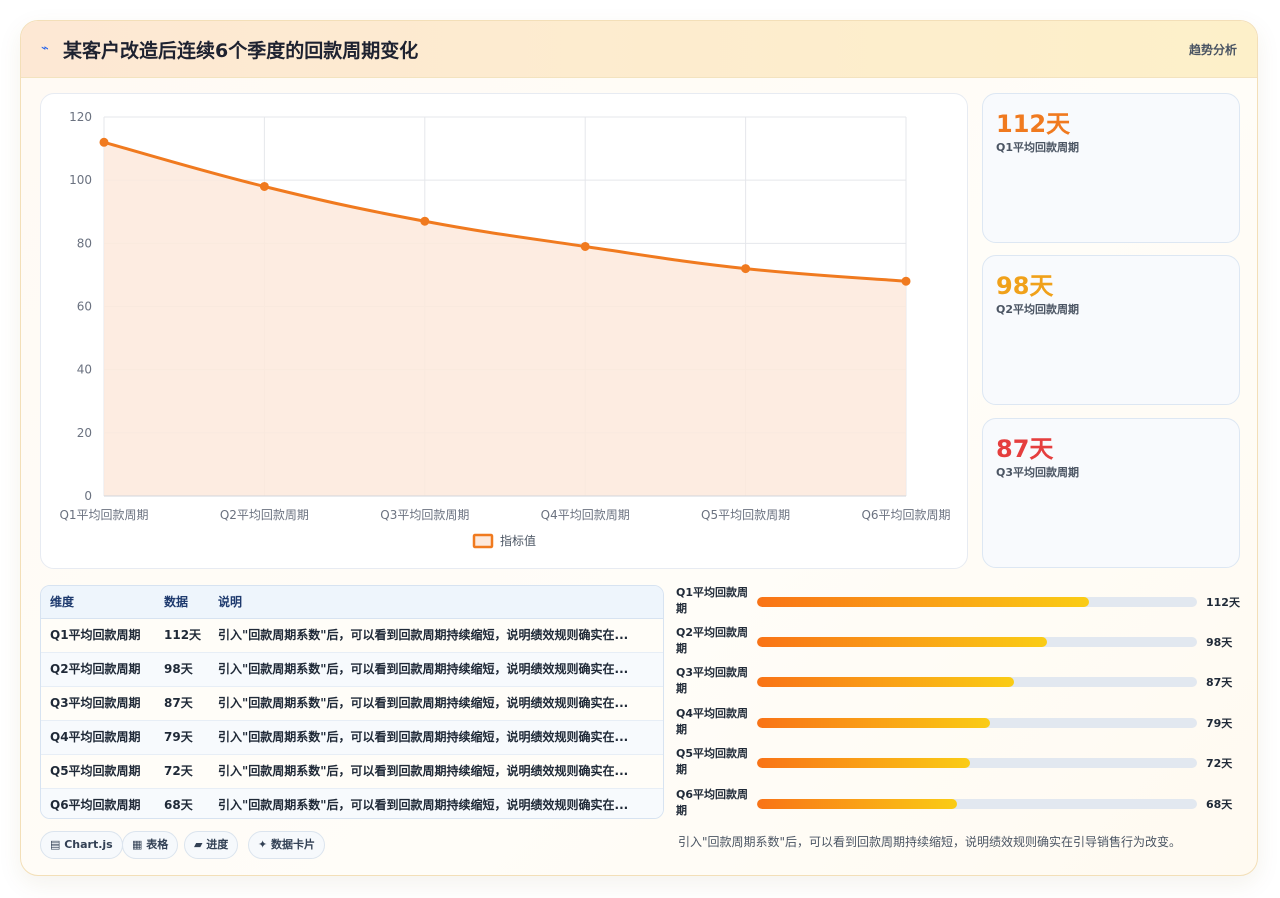 The height and width of the screenshot is (898, 1280). I want to click on x-tick-label: Q5平均回款周期, so click(745, 515).